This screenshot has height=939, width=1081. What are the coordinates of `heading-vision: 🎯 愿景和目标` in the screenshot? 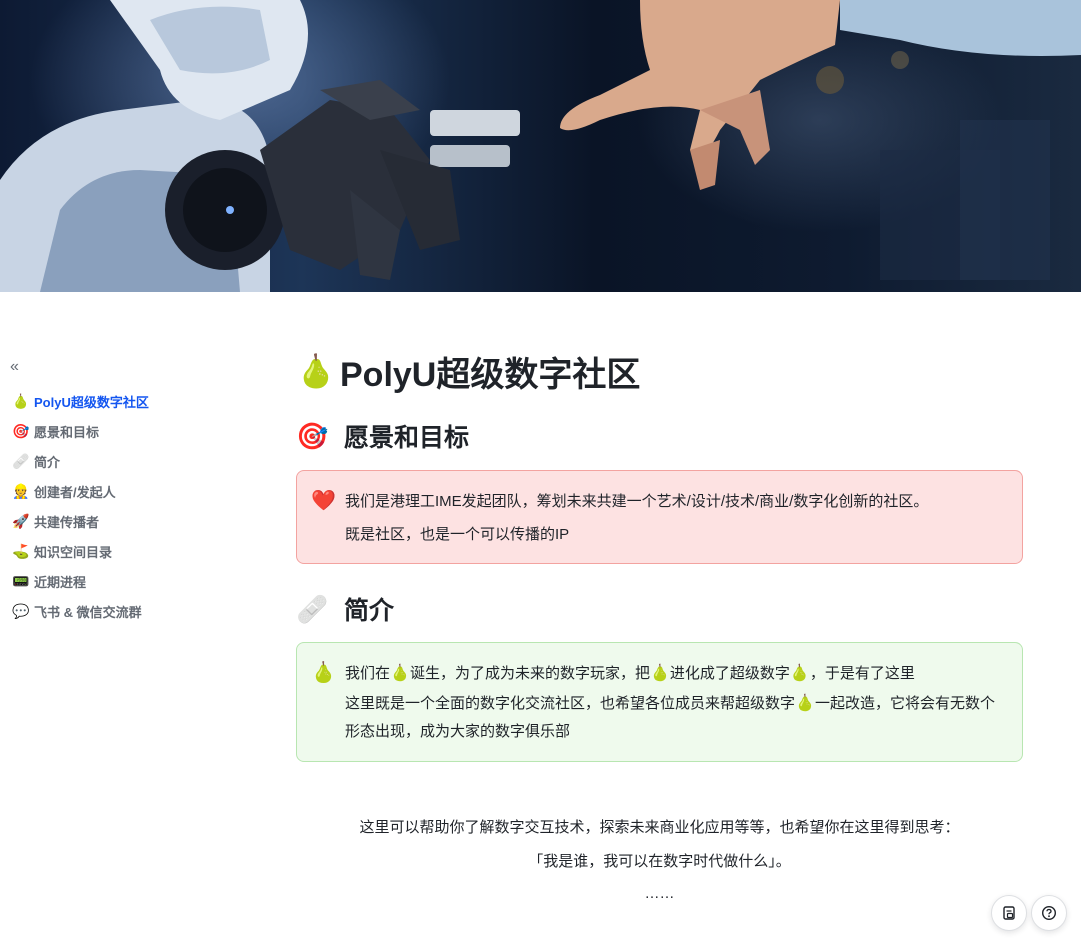 It's located at (382, 436).